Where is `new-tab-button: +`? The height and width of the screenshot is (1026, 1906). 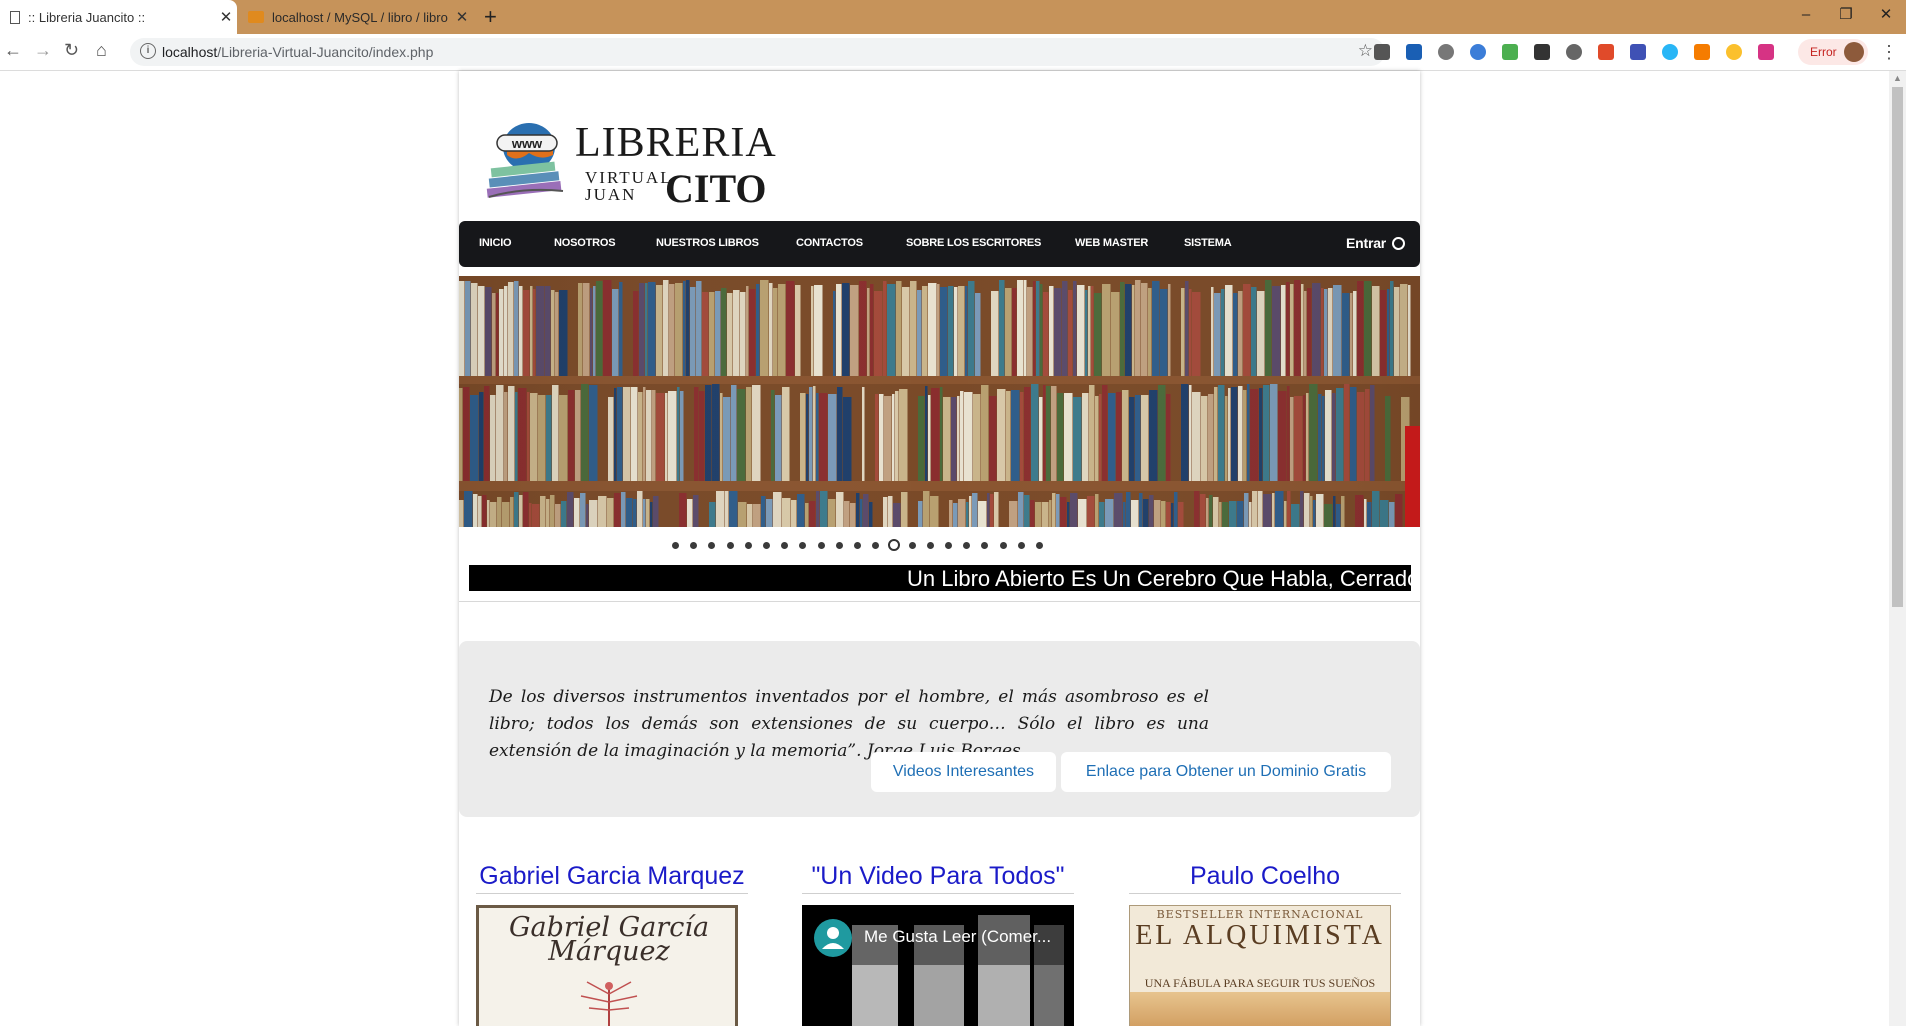 new-tab-button: + is located at coordinates (490, 17).